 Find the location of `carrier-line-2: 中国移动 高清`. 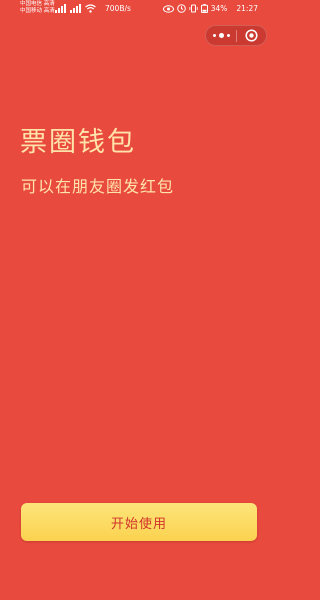

carrier-line-2: 中国移动 高清 is located at coordinates (37, 11).